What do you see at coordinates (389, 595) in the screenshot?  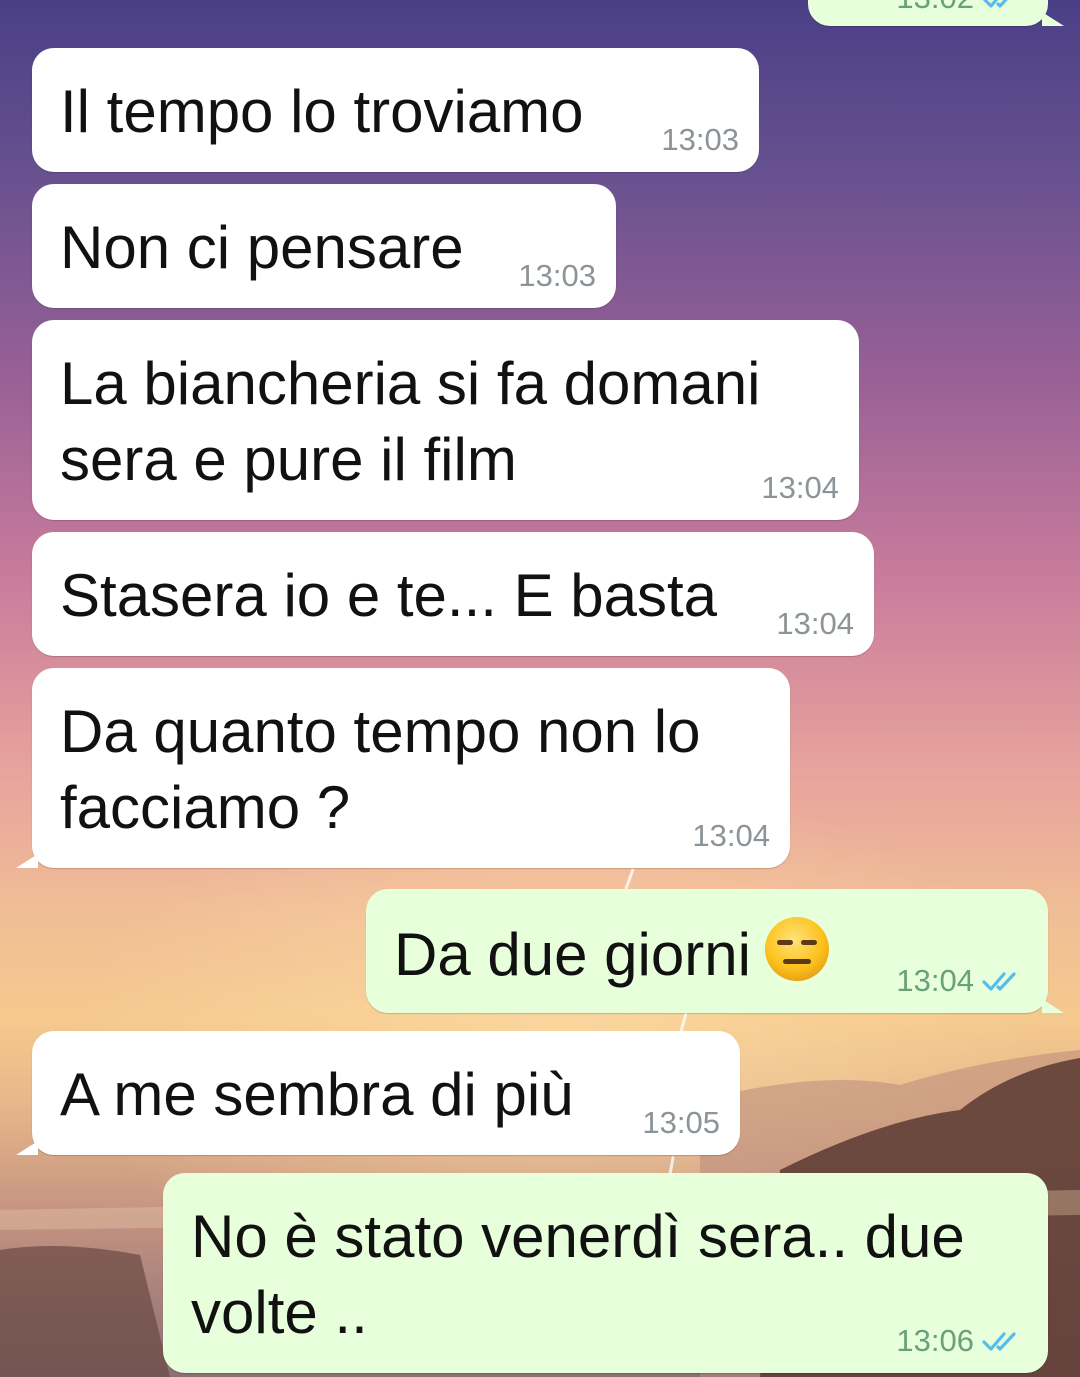 I see `message-text: Stasera io e te... E basta` at bounding box center [389, 595].